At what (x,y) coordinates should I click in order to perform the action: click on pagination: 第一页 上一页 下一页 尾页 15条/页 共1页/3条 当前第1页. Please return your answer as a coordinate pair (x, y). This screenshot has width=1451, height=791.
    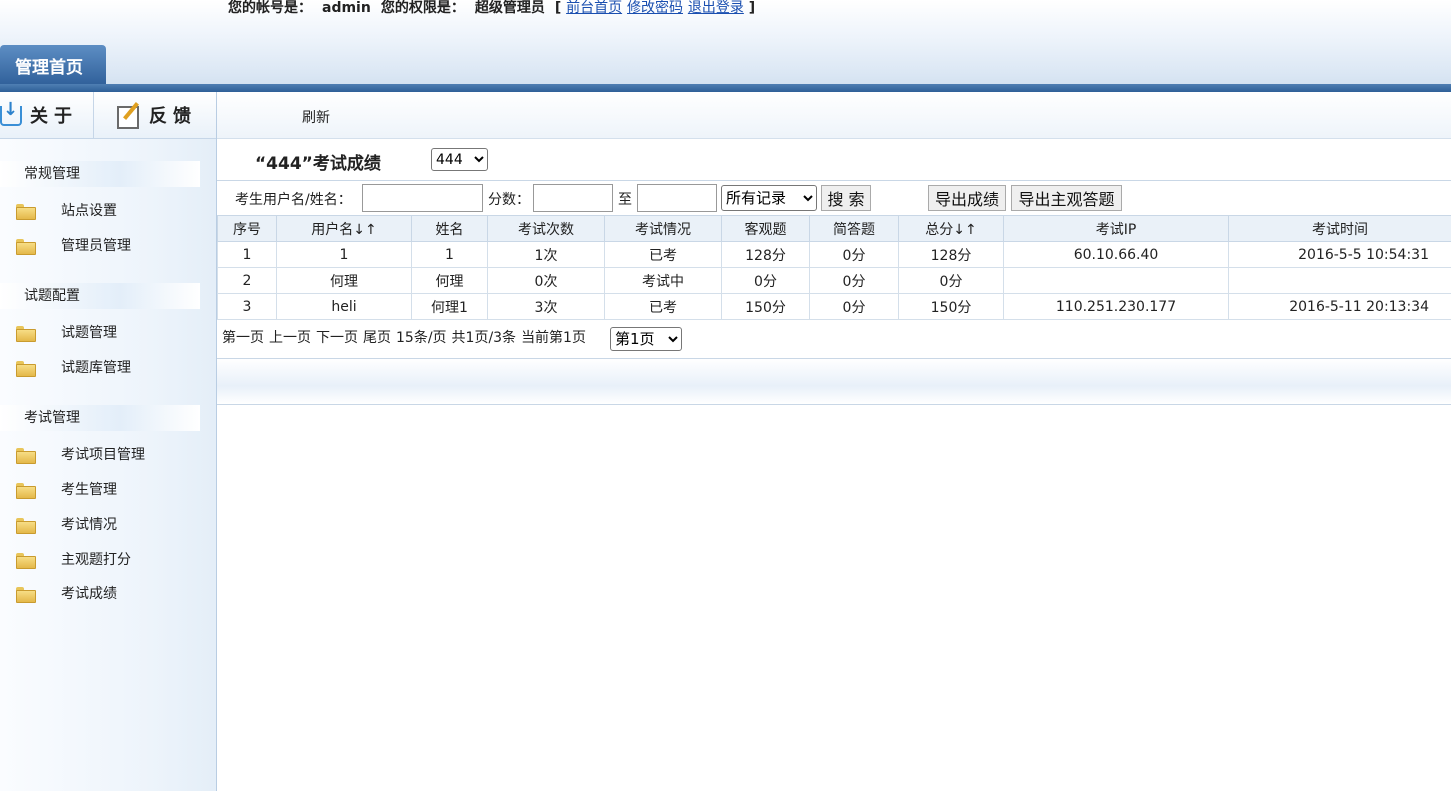
    Looking at the image, I should click on (406, 337).